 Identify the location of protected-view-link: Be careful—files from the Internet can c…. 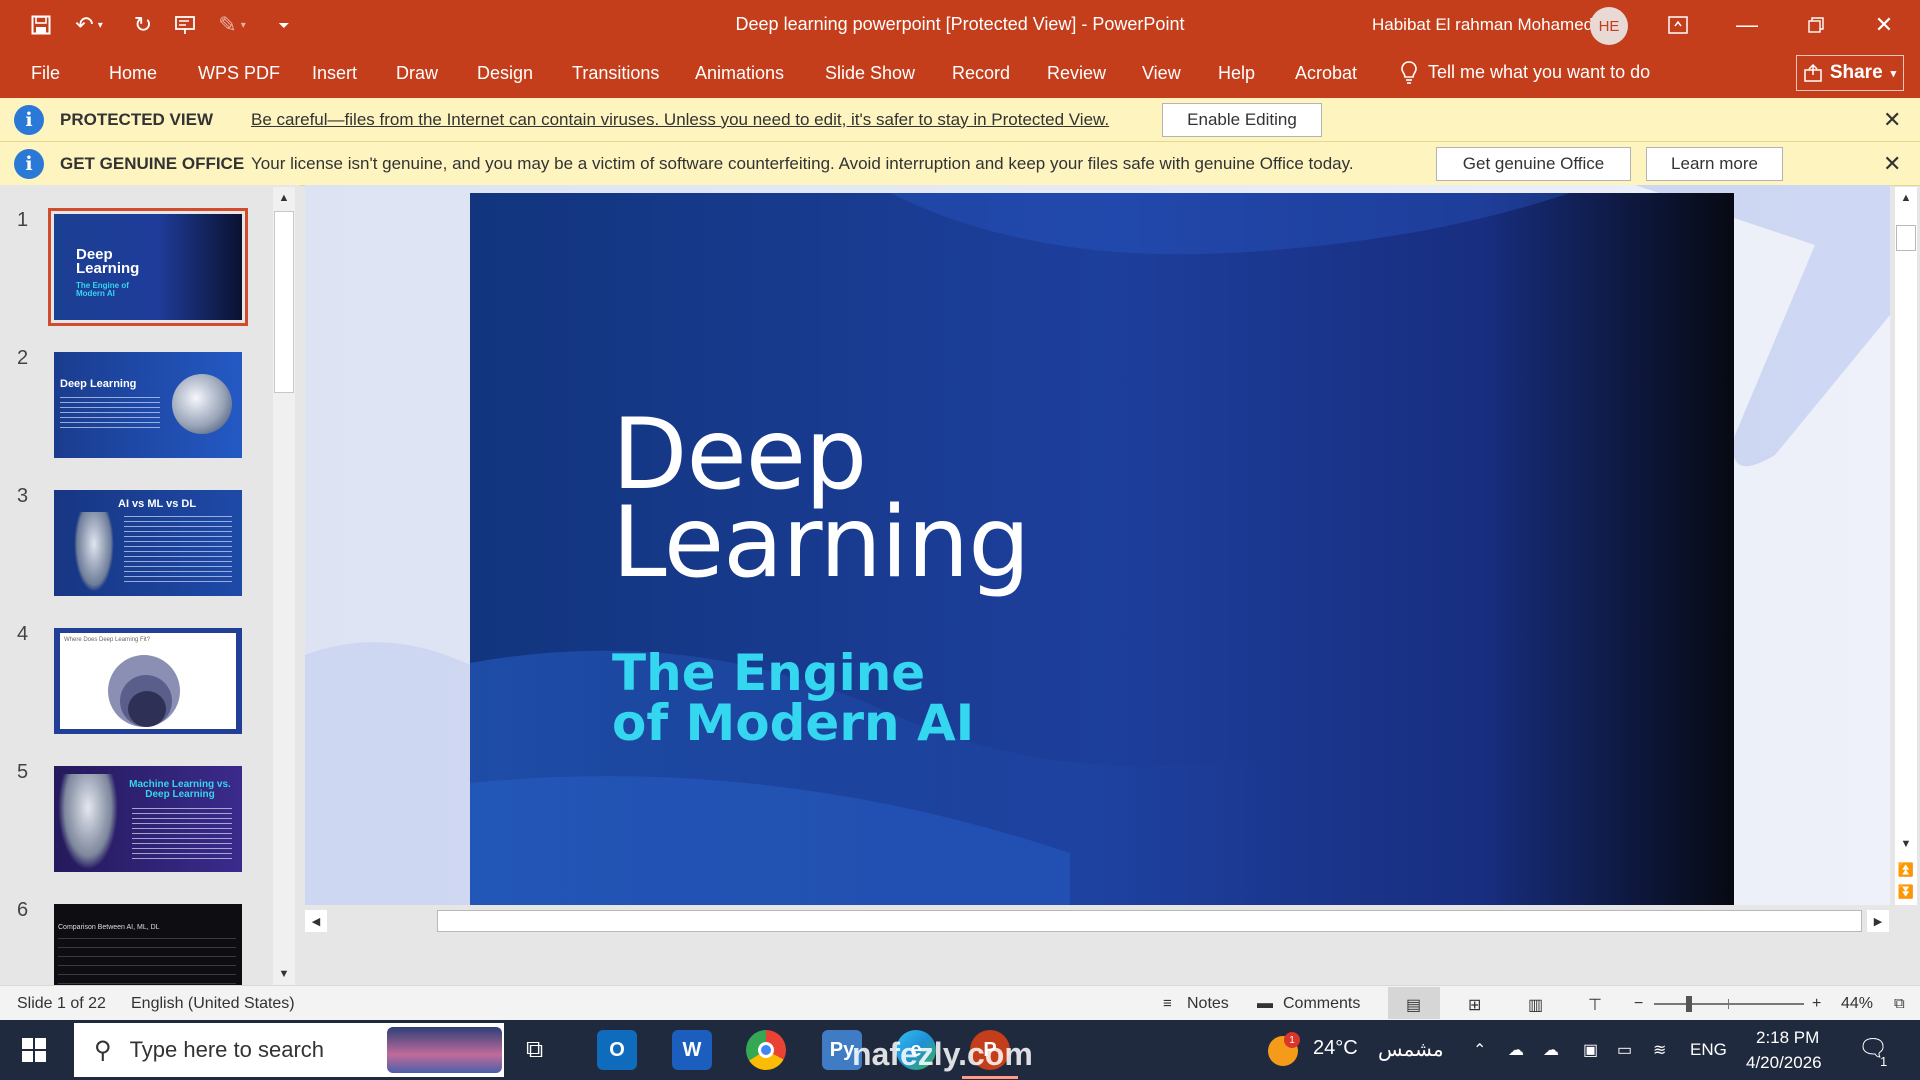
(680, 120).